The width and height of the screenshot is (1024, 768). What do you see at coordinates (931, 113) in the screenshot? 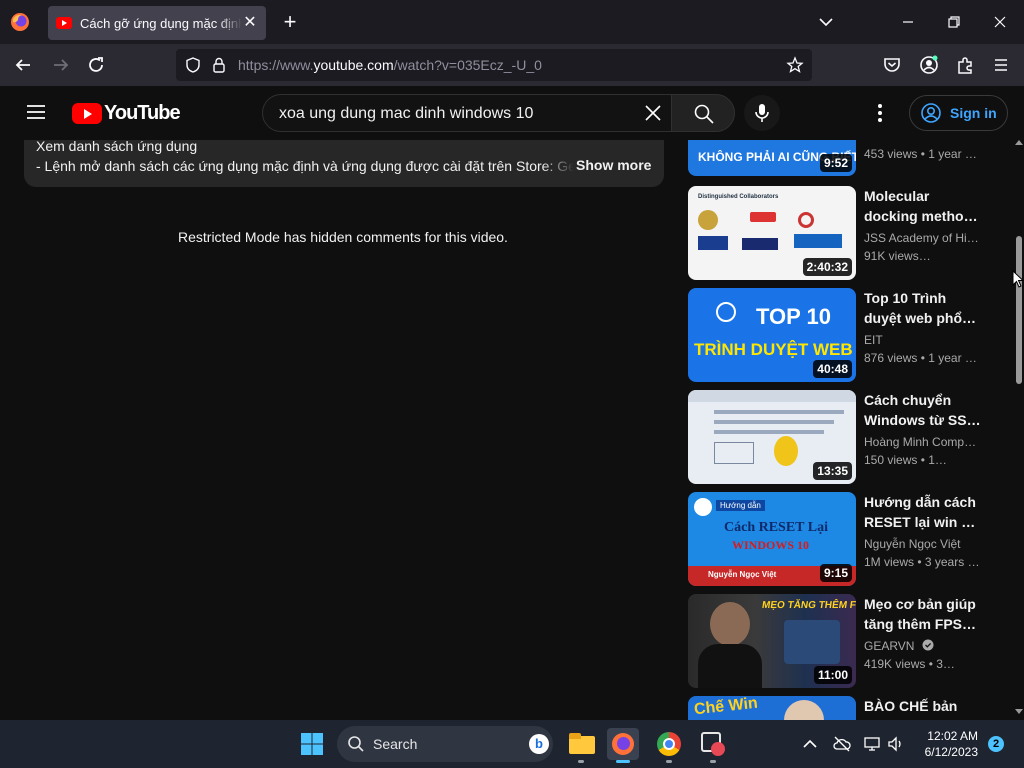
I see `user-circle-icon` at bounding box center [931, 113].